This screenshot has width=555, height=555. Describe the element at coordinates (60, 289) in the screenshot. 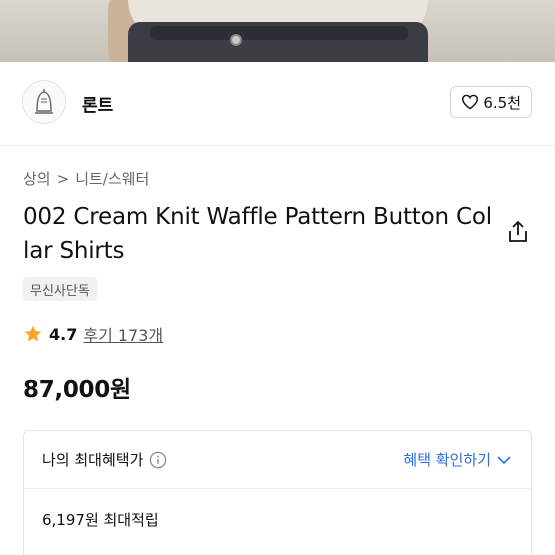

I see `exclusive-tag: 무신사단독` at that location.